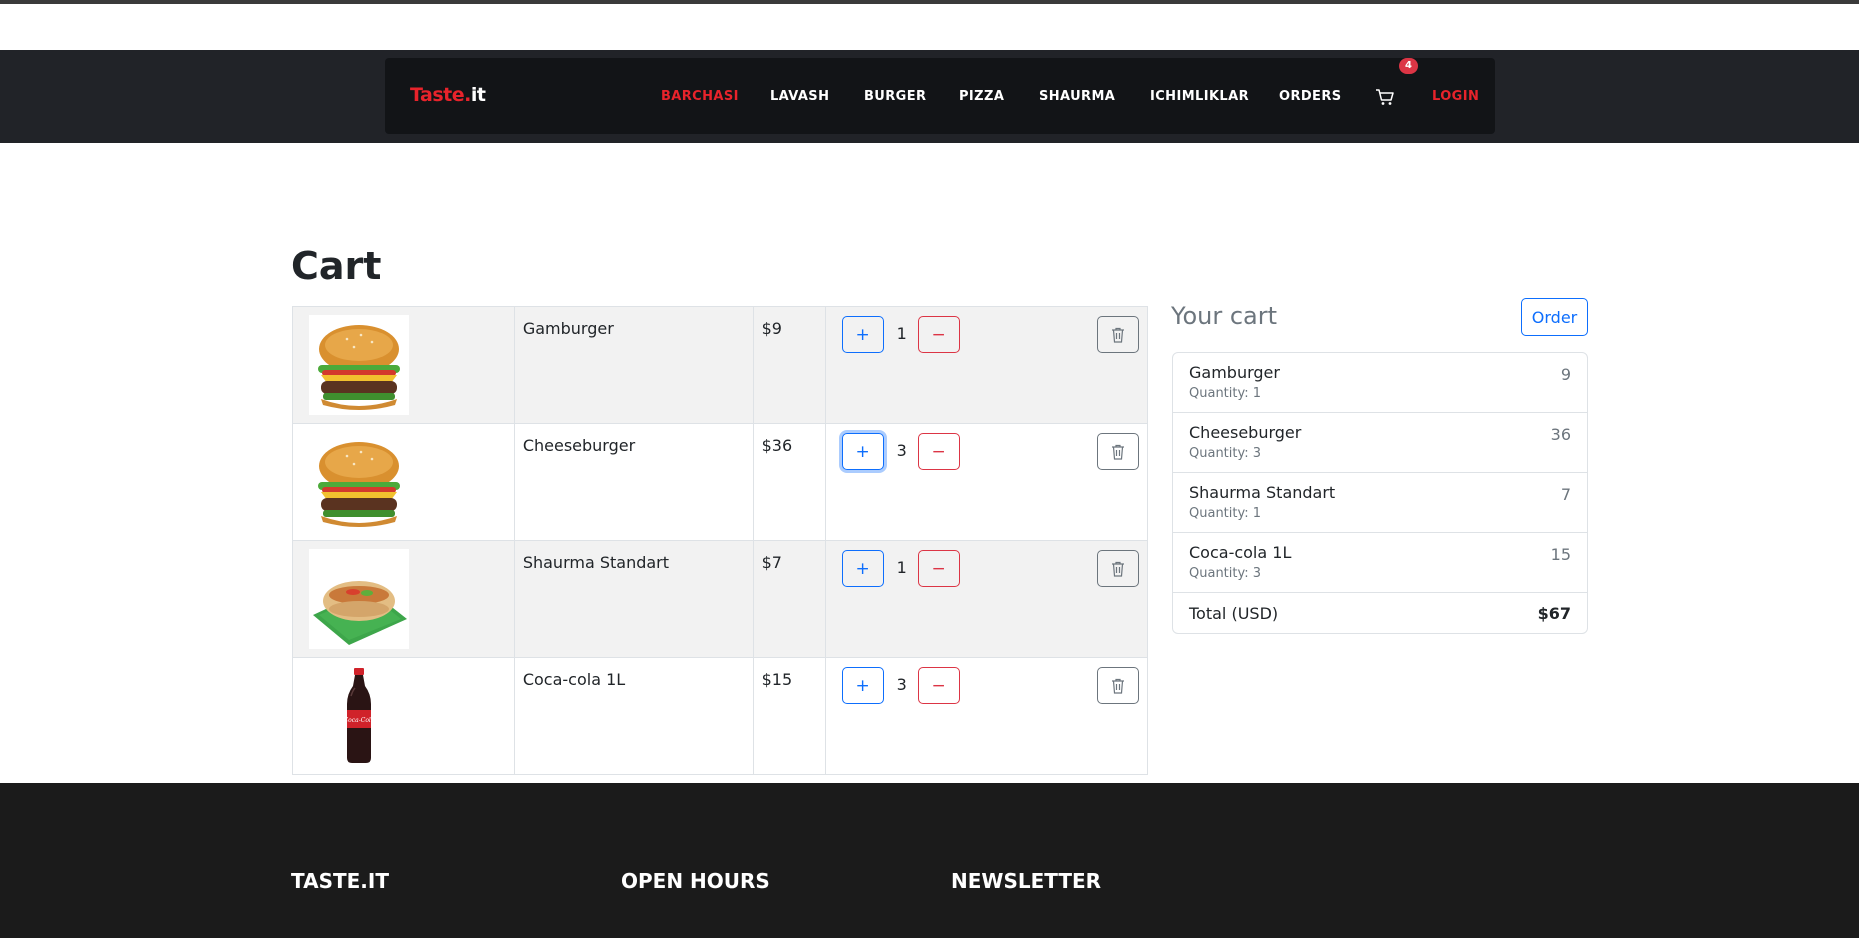  I want to click on summary-item-name: Gamburger, so click(1234, 372).